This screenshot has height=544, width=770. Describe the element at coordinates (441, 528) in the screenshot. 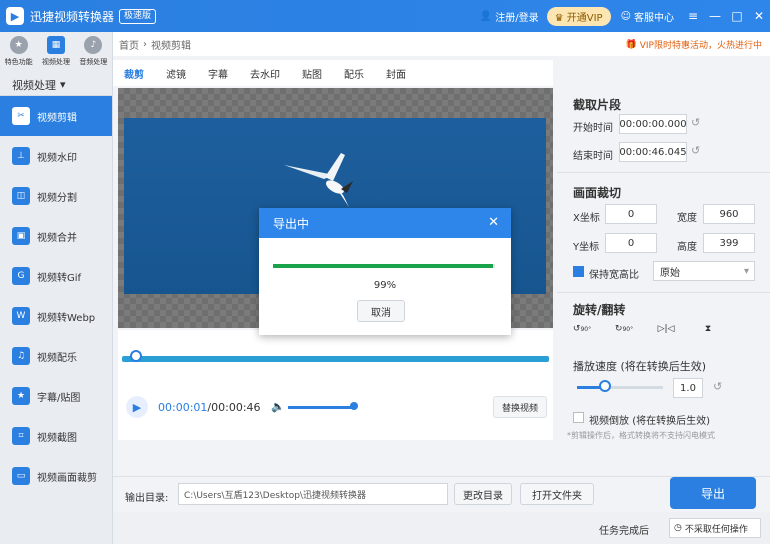

I see `status-bar: 任务完成后 ◷ 不采取任何操作` at that location.